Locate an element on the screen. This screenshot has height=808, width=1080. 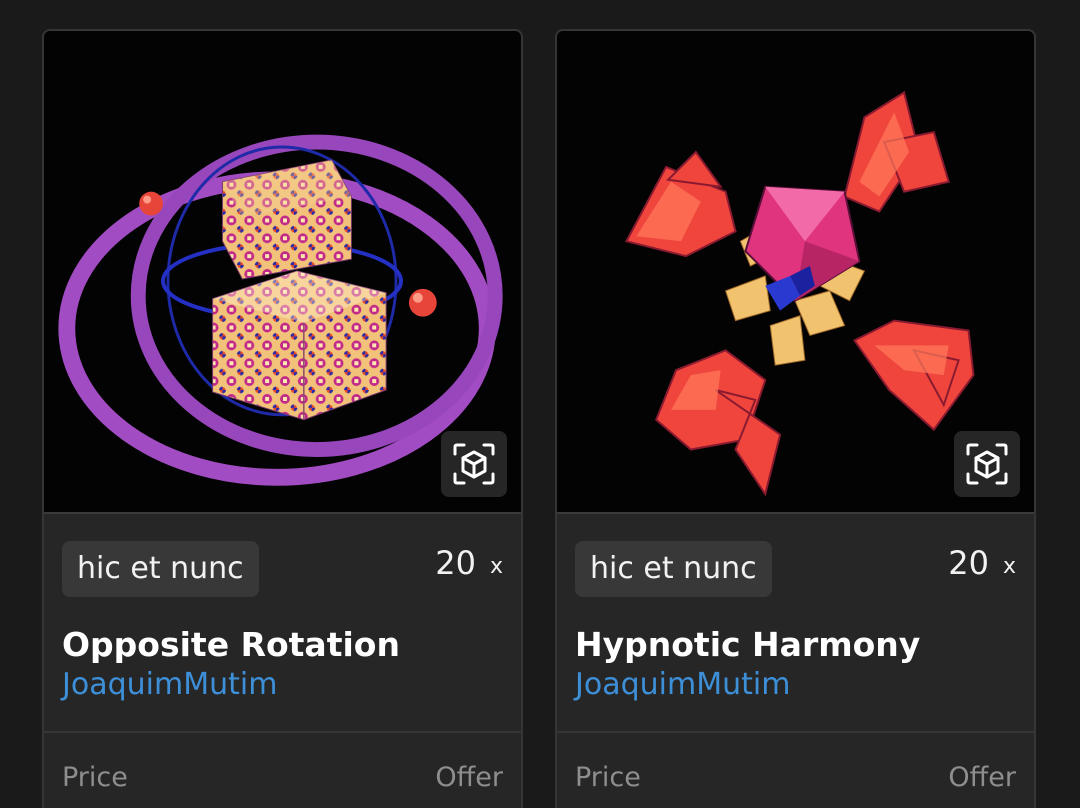
artwork-title: Hypnotic Harmony is located at coordinates (795, 645).